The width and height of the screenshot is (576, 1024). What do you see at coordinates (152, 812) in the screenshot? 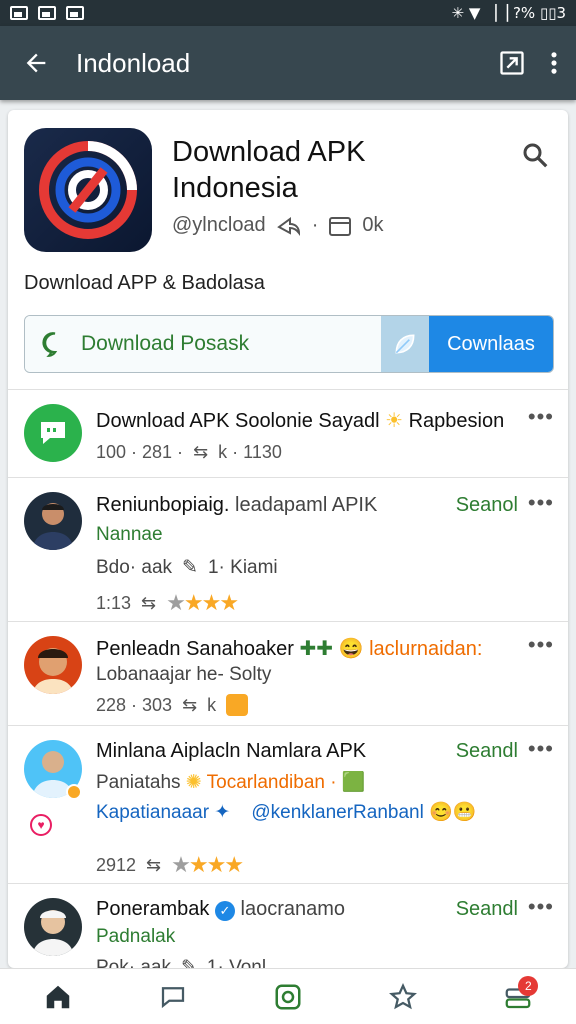
I see `hashtag-link: Kapatianaaar` at bounding box center [152, 812].